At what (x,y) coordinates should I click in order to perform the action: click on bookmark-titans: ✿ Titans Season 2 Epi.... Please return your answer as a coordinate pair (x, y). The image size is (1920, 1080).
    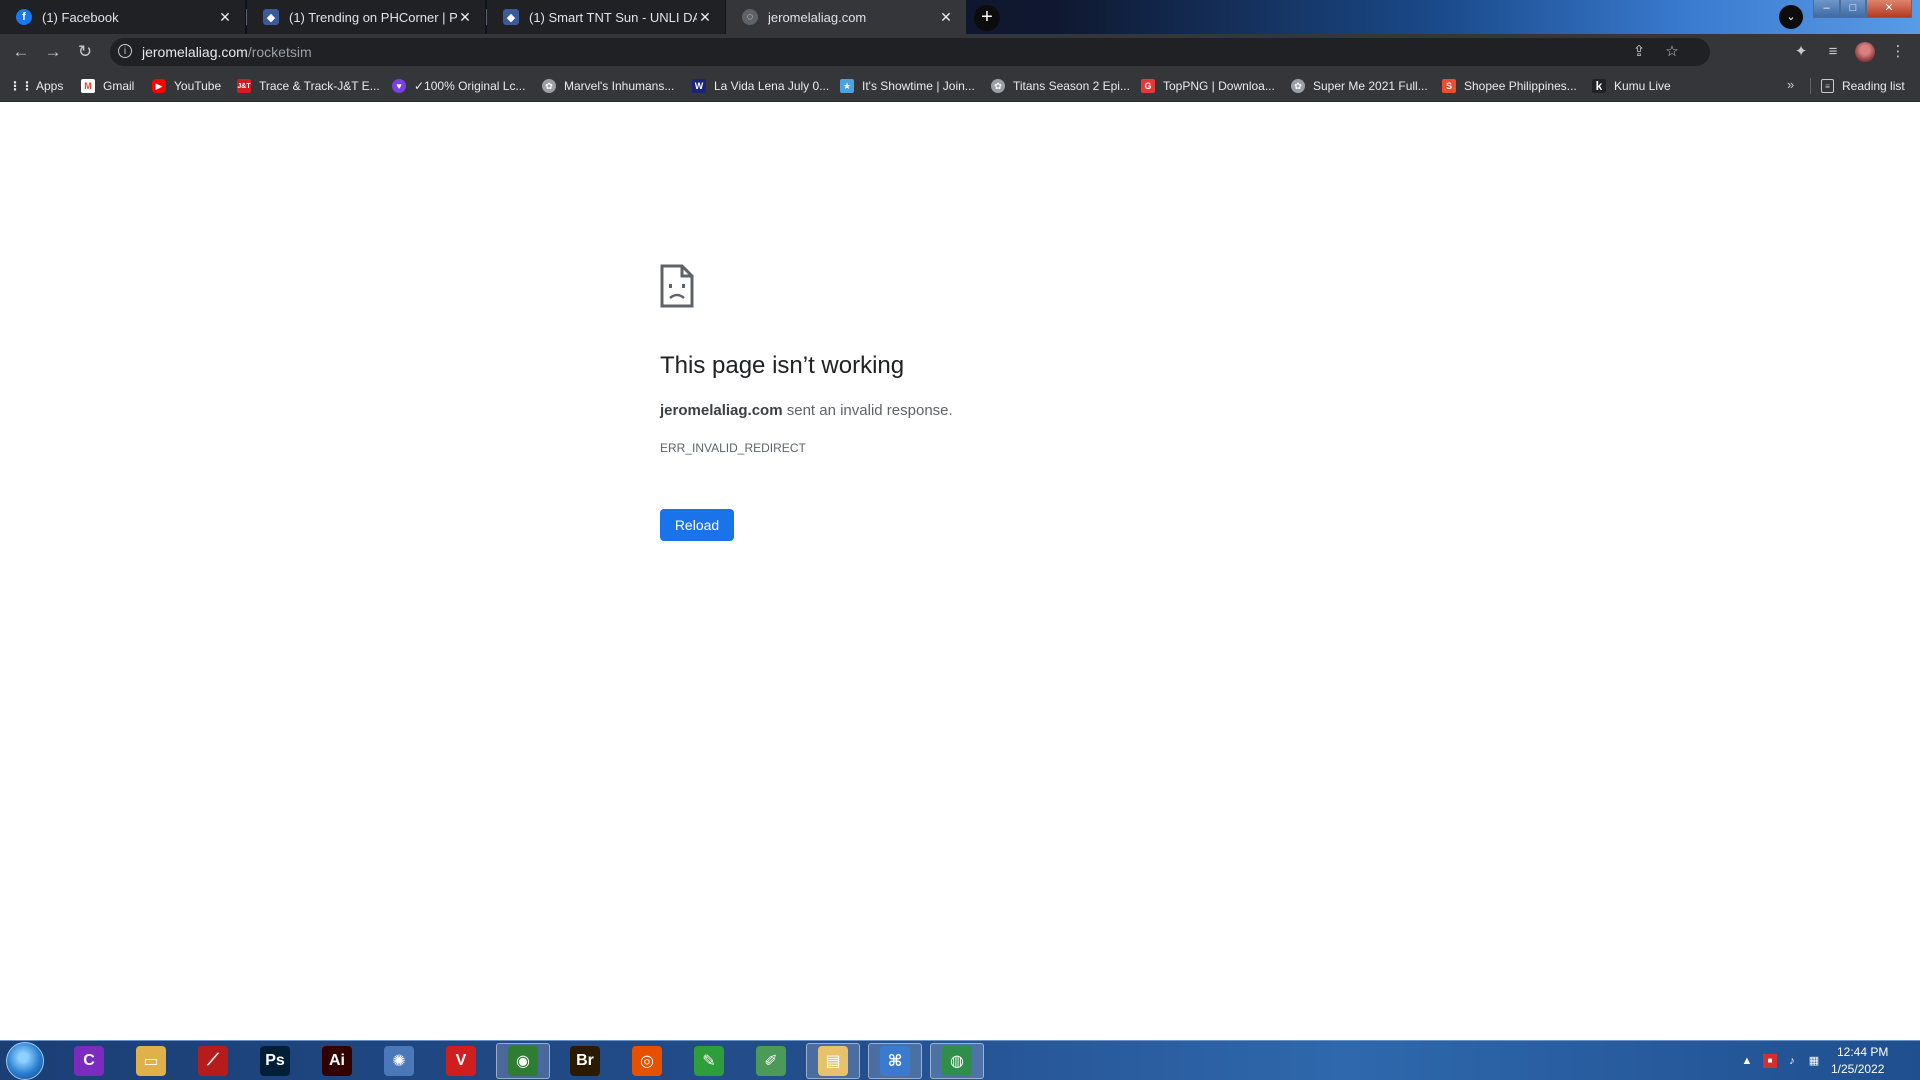
    Looking at the image, I should click on (1060, 86).